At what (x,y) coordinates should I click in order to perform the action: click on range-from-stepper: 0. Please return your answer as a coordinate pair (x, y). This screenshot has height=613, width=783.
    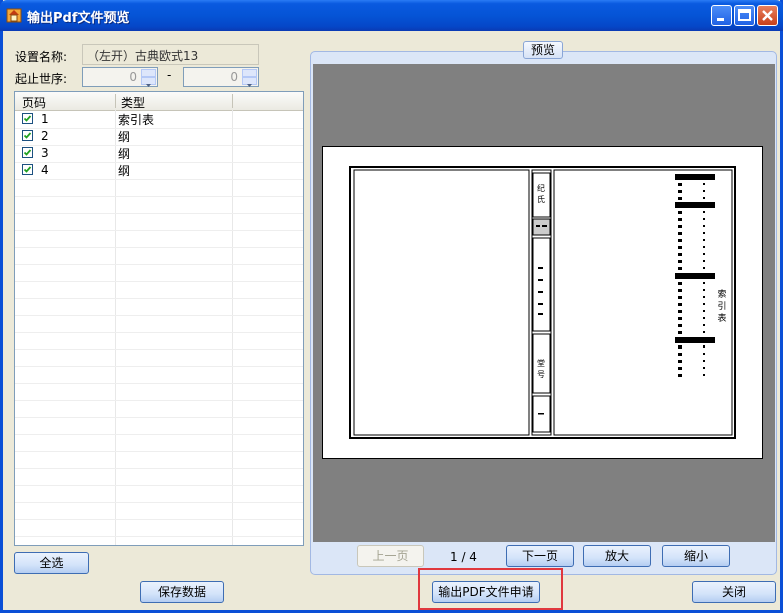
    Looking at the image, I should click on (120, 77).